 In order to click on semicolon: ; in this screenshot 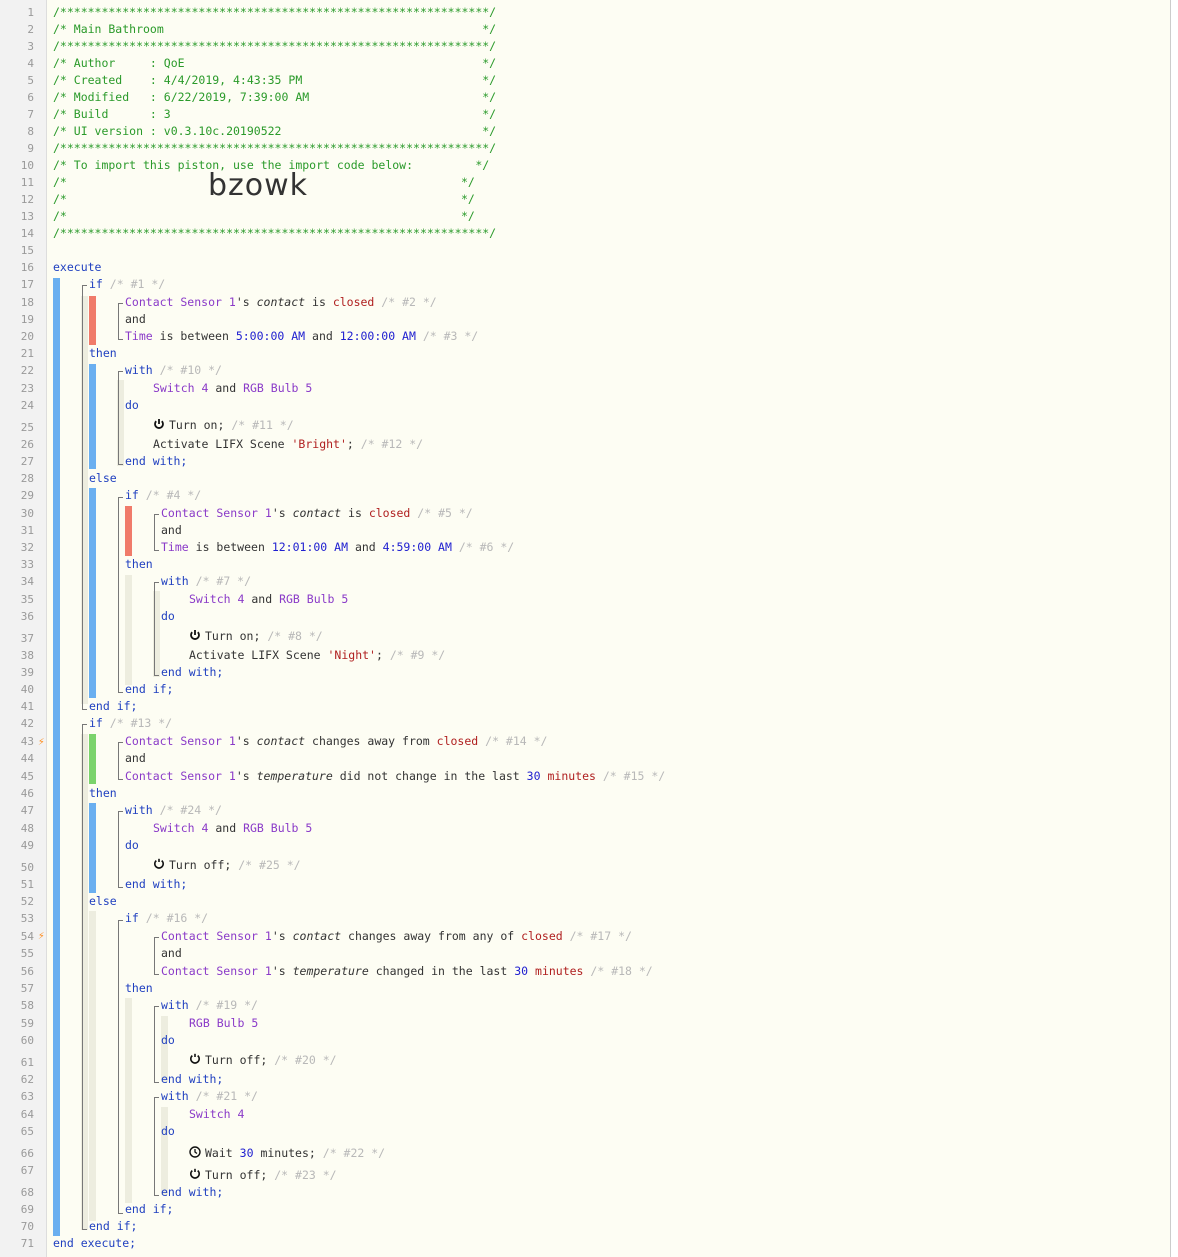, I will do `click(350, 444)`.